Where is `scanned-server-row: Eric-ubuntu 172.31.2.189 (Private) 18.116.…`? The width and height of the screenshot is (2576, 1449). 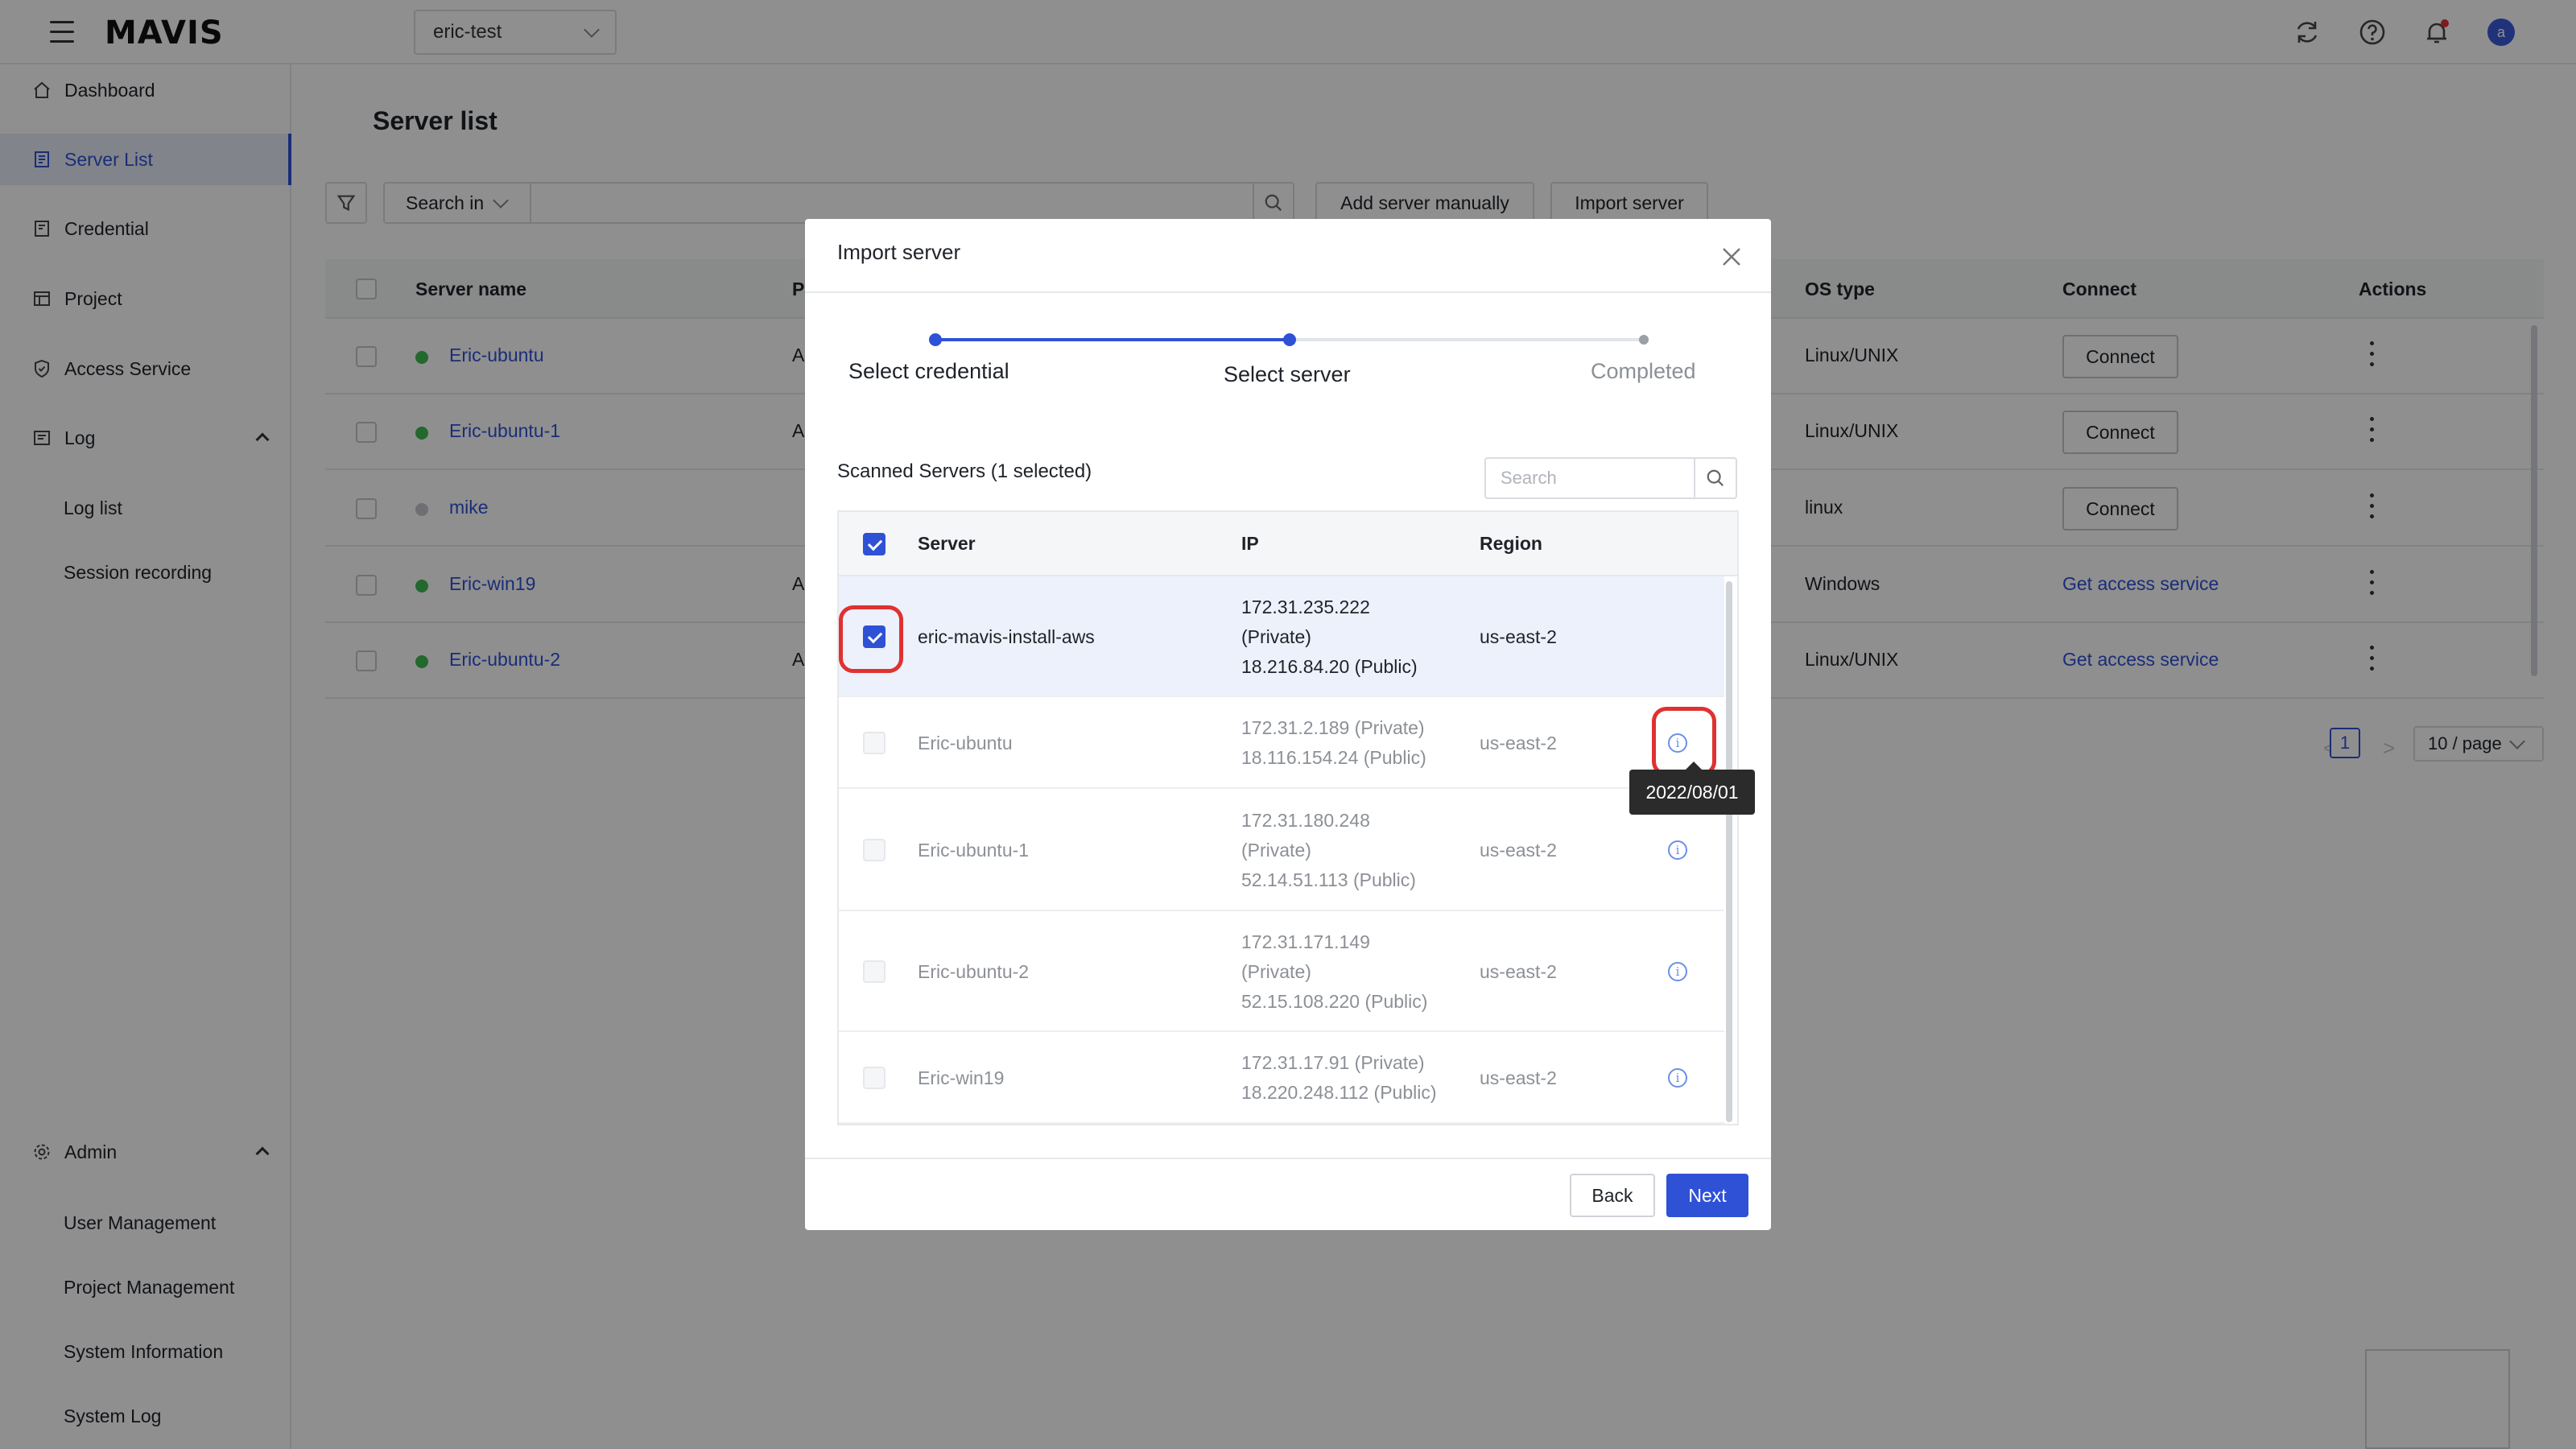 scanned-server-row: Eric-ubuntu 172.31.2.189 (Private) 18.116.… is located at coordinates (1281, 743).